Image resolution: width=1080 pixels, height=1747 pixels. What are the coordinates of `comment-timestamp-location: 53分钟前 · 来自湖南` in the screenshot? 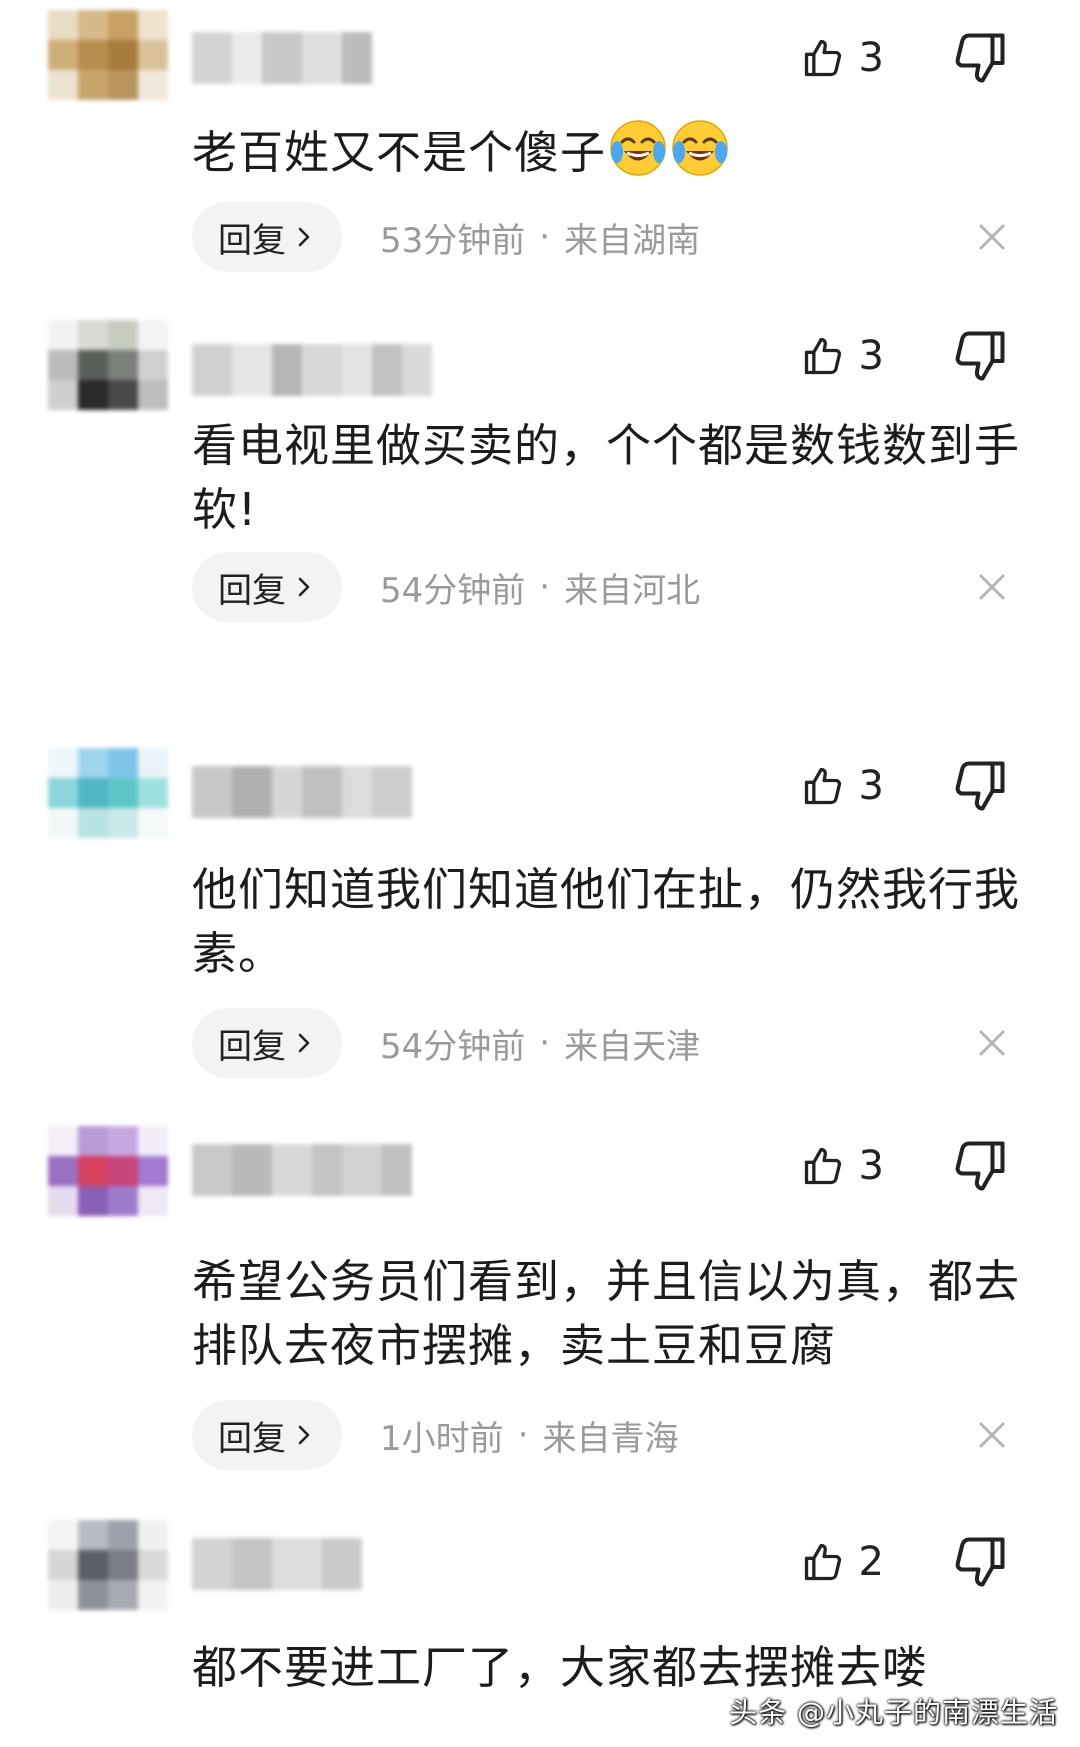 It's located at (540, 237).